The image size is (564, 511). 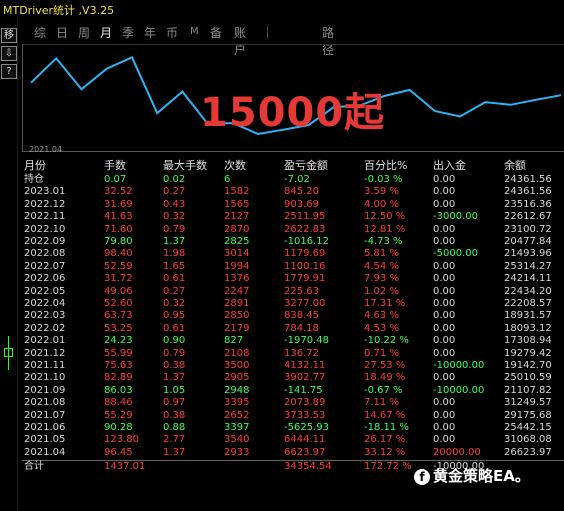 What do you see at coordinates (9, 35) in the screenshot?
I see `move-button: 移` at bounding box center [9, 35].